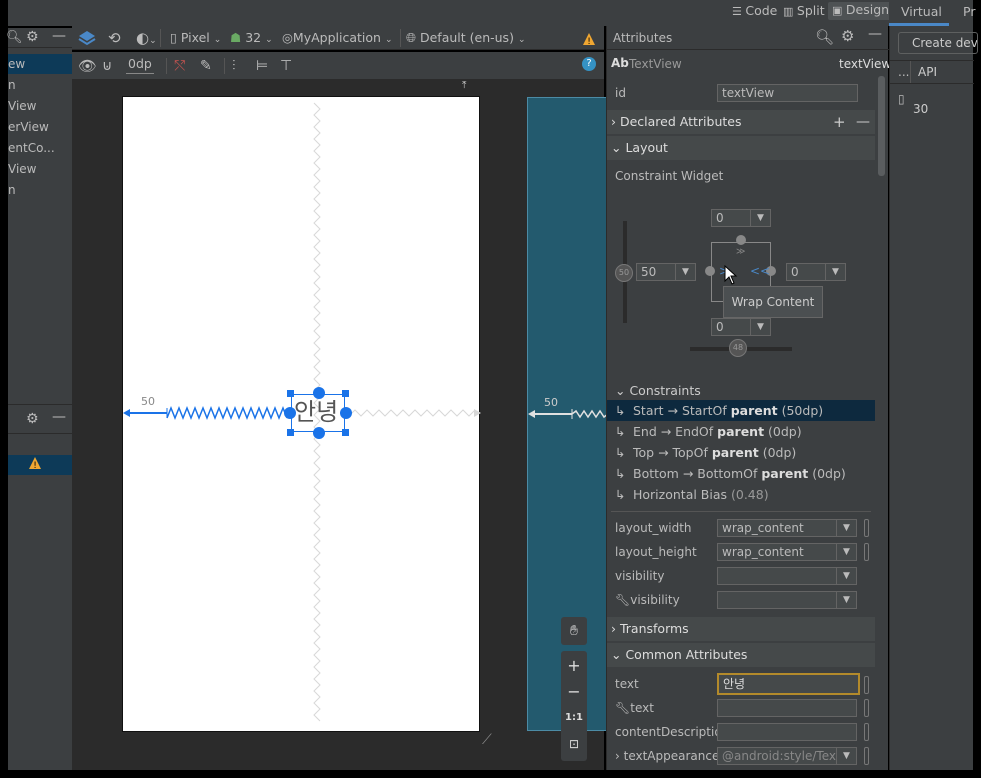 The width and height of the screenshot is (981, 778). I want to click on horizontal-bias-knob: 48, so click(738, 348).